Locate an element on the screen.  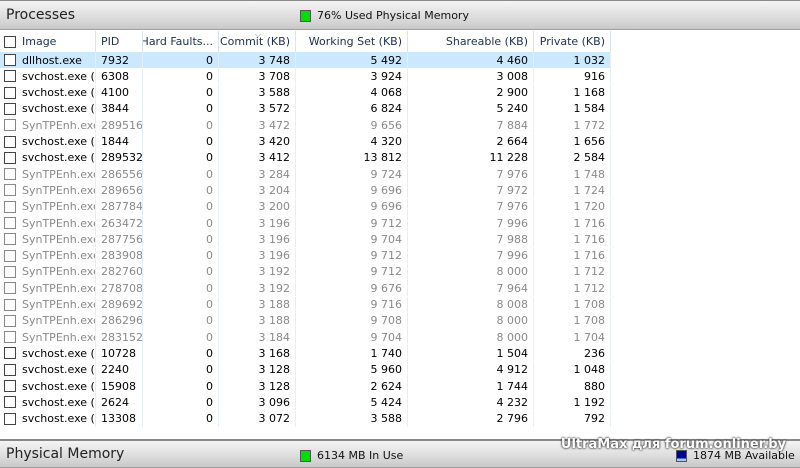
cell-commit: 3 192 is located at coordinates (257, 288).